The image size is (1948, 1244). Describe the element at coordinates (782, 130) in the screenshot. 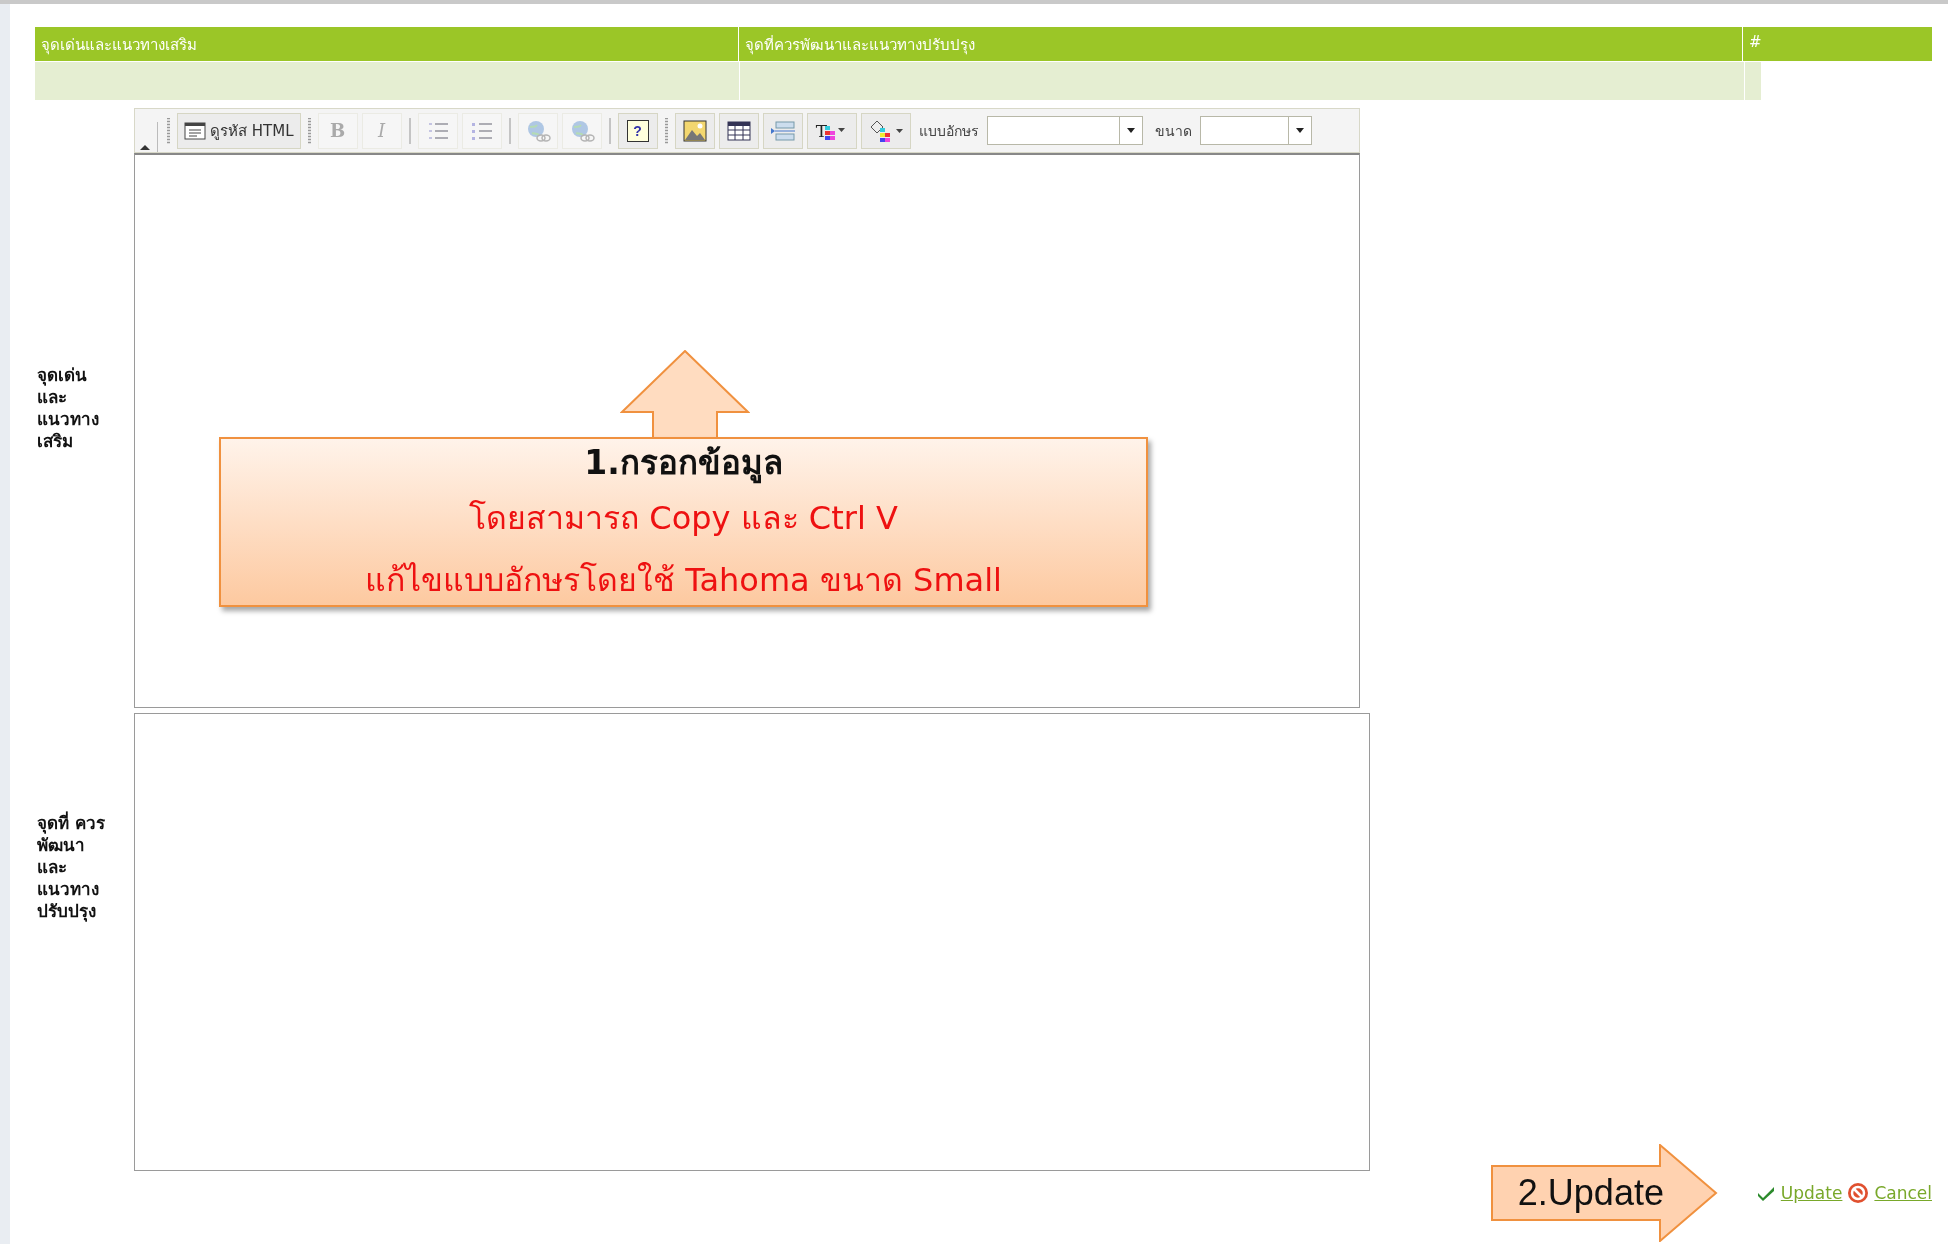

I see `horizontal-rule-icon` at that location.